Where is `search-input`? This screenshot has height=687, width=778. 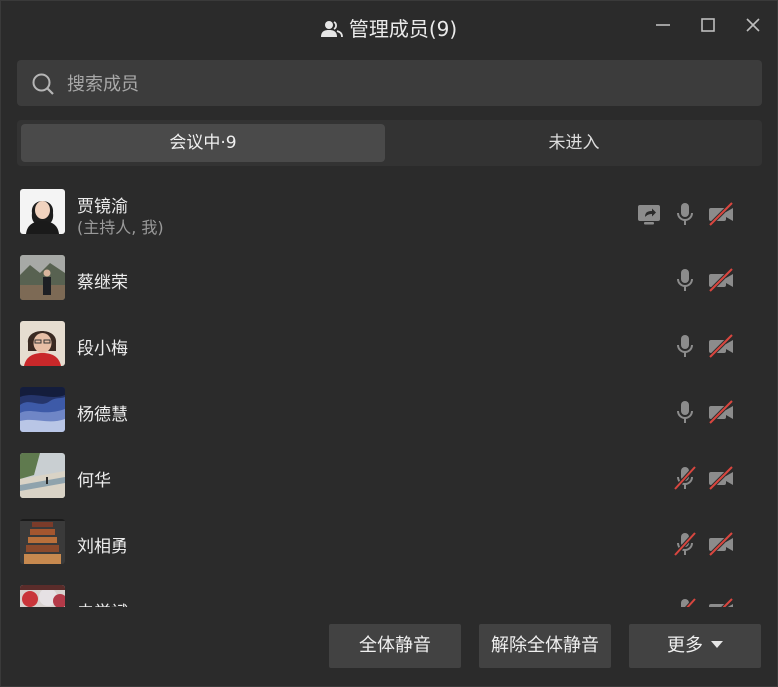 search-input is located at coordinates (407, 84).